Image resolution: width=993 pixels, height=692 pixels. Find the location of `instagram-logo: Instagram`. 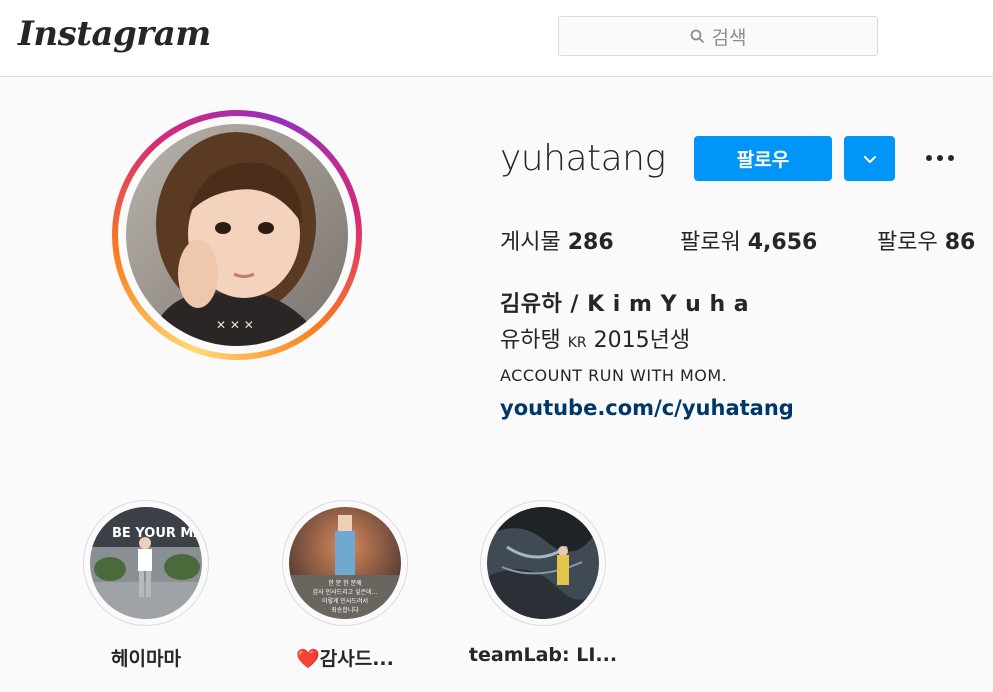

instagram-logo: Instagram is located at coordinates (114, 34).